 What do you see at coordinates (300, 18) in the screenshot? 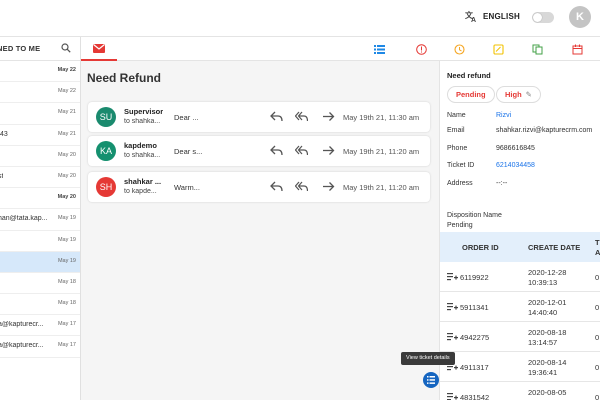
I see `top-bar: 文A ENGLISH K` at bounding box center [300, 18].